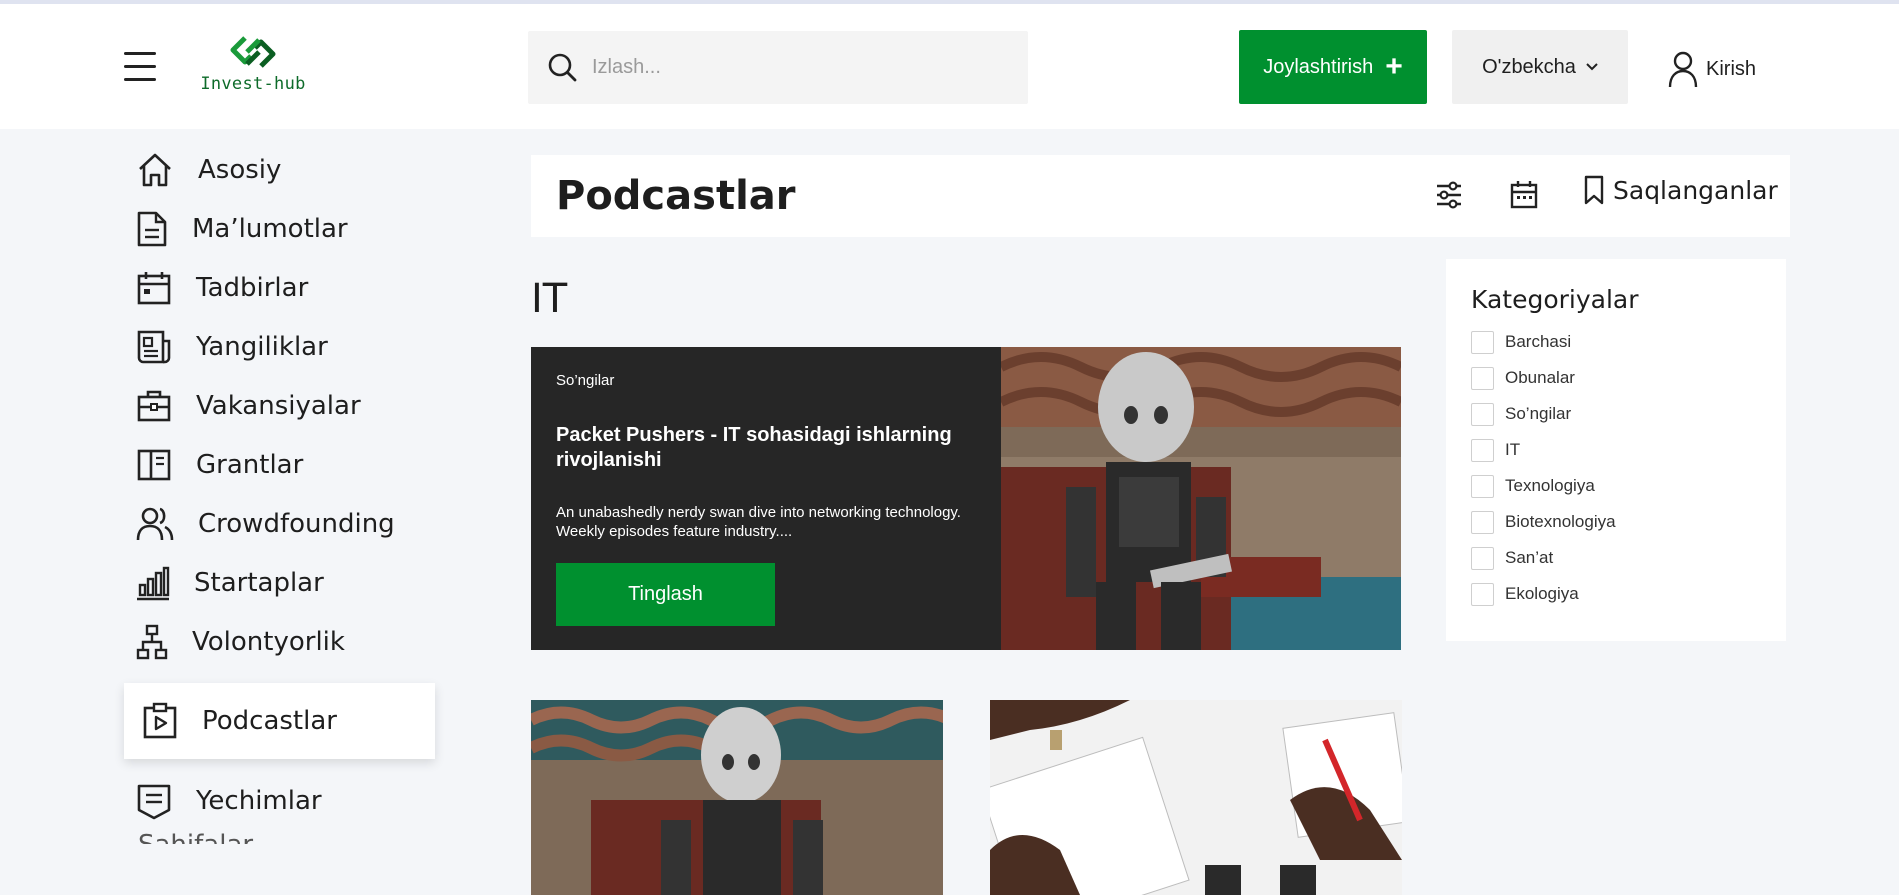 The image size is (1899, 895). I want to click on sidebar-item-label: Podcastlar, so click(269, 721).